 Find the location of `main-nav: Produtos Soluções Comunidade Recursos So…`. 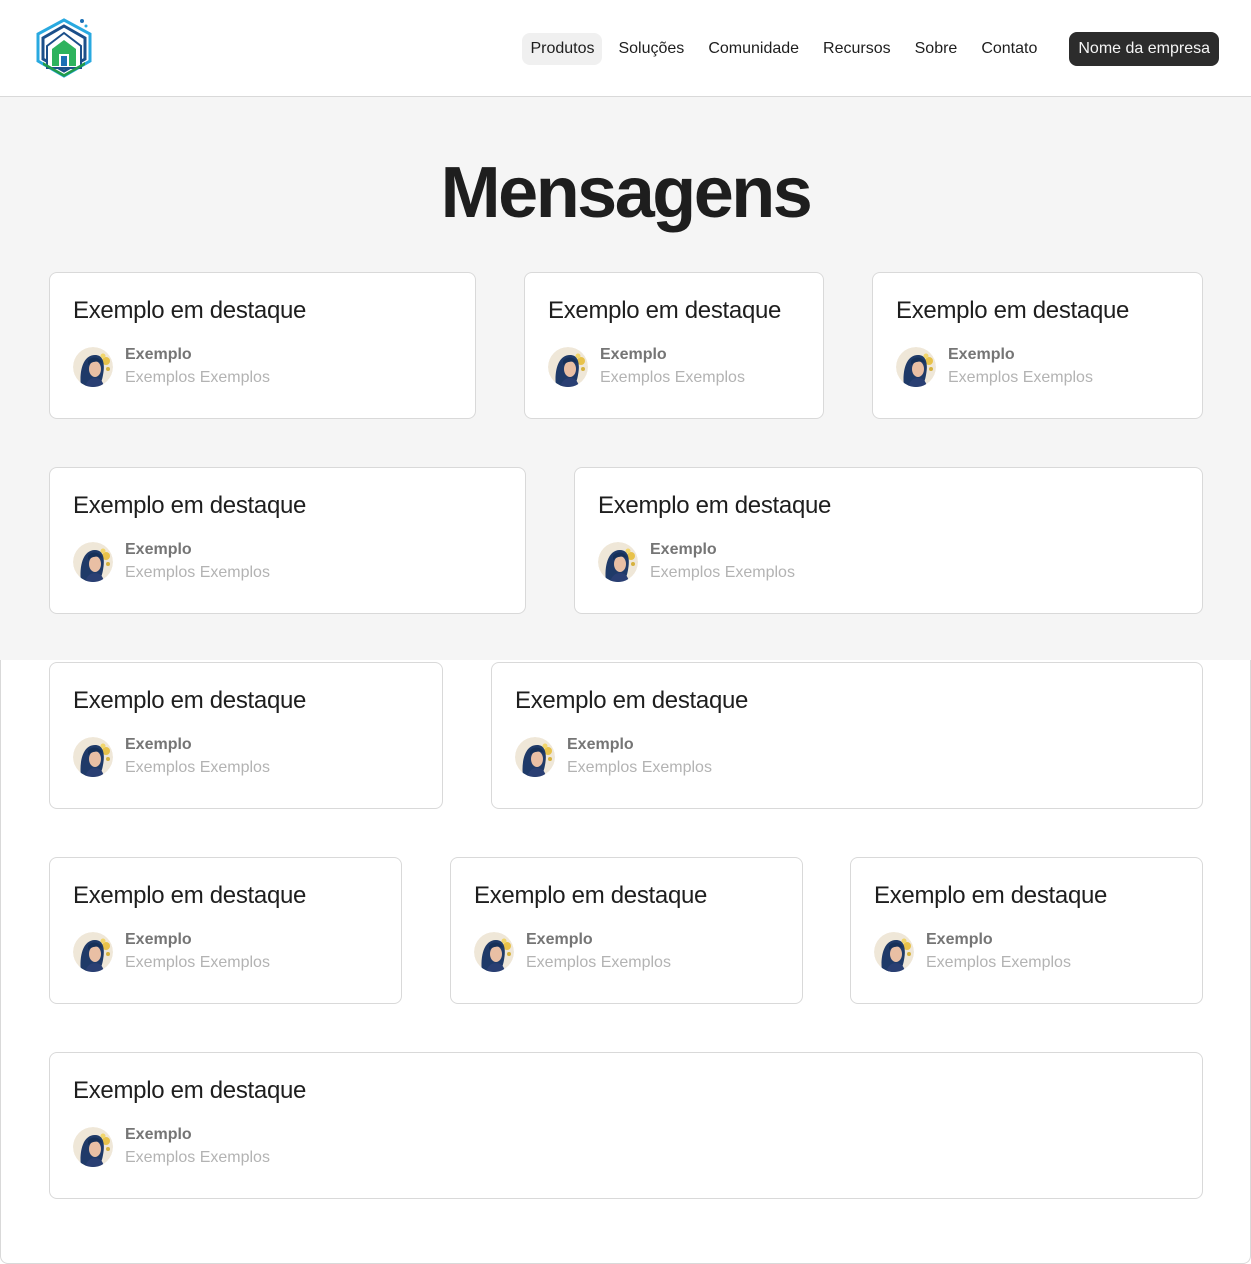

main-nav: Produtos Soluções Comunidade Recursos So… is located at coordinates (866, 49).